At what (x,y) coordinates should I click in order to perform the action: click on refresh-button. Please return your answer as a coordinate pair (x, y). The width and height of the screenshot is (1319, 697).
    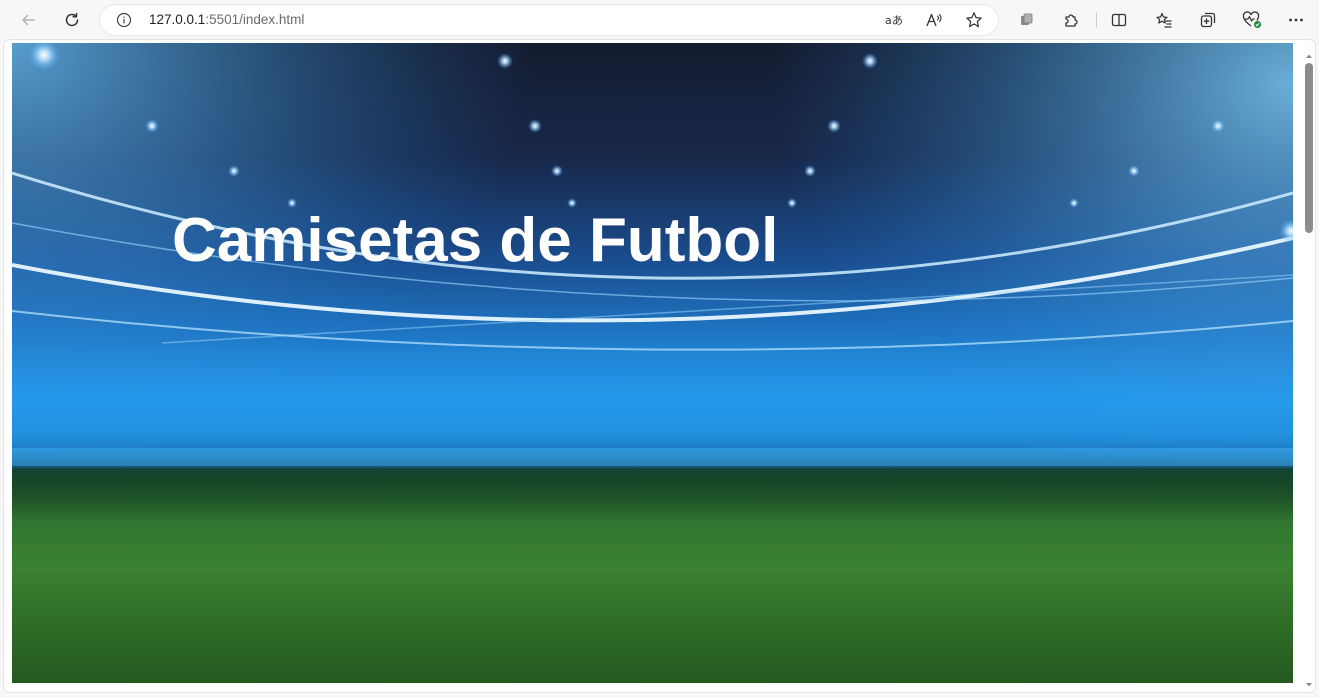
    Looking at the image, I should click on (72, 20).